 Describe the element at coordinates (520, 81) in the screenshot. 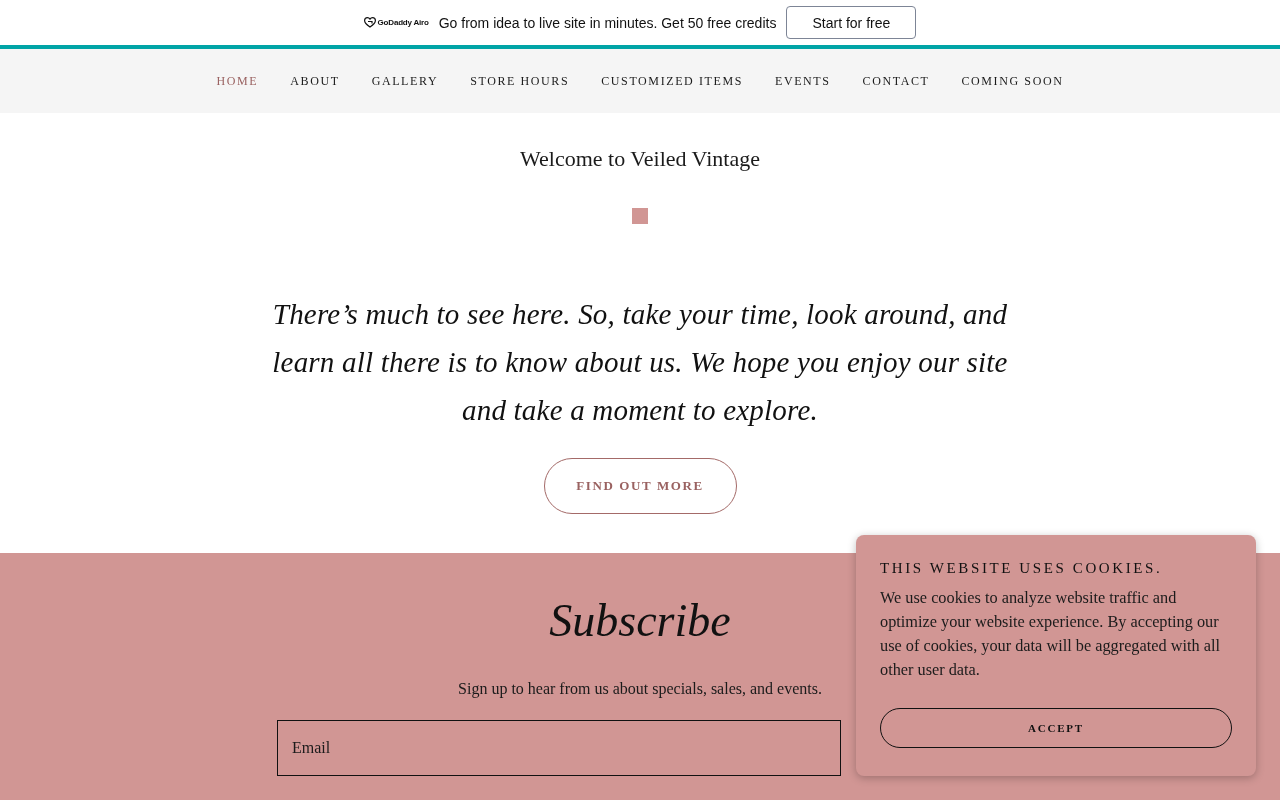

I see `nav-link: STORE HOURS` at that location.